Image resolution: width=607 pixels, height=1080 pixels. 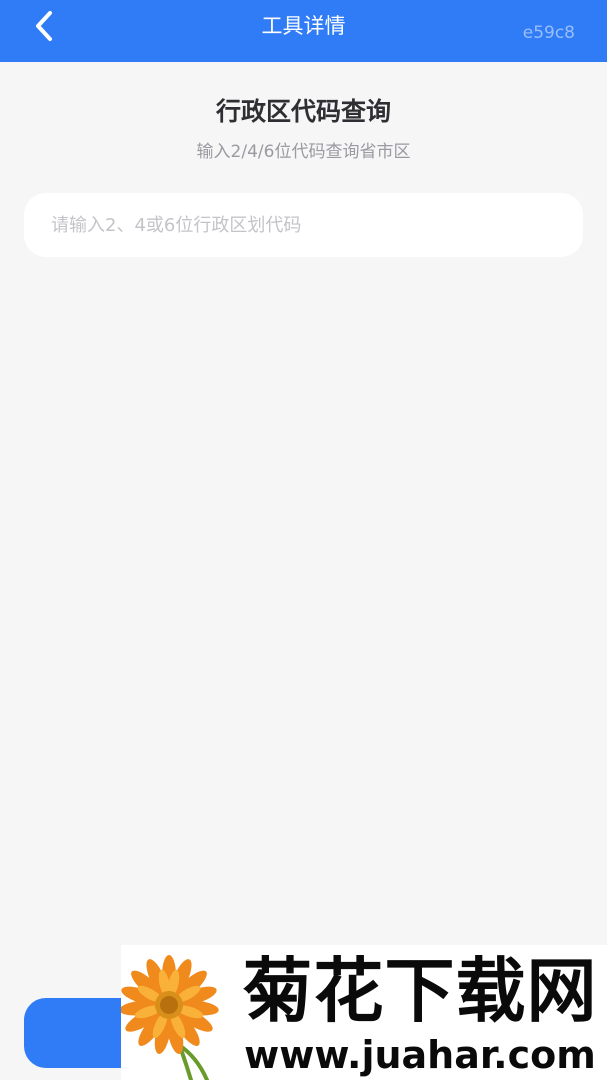 I want to click on nav-title: 工具详情, so click(x=303, y=26).